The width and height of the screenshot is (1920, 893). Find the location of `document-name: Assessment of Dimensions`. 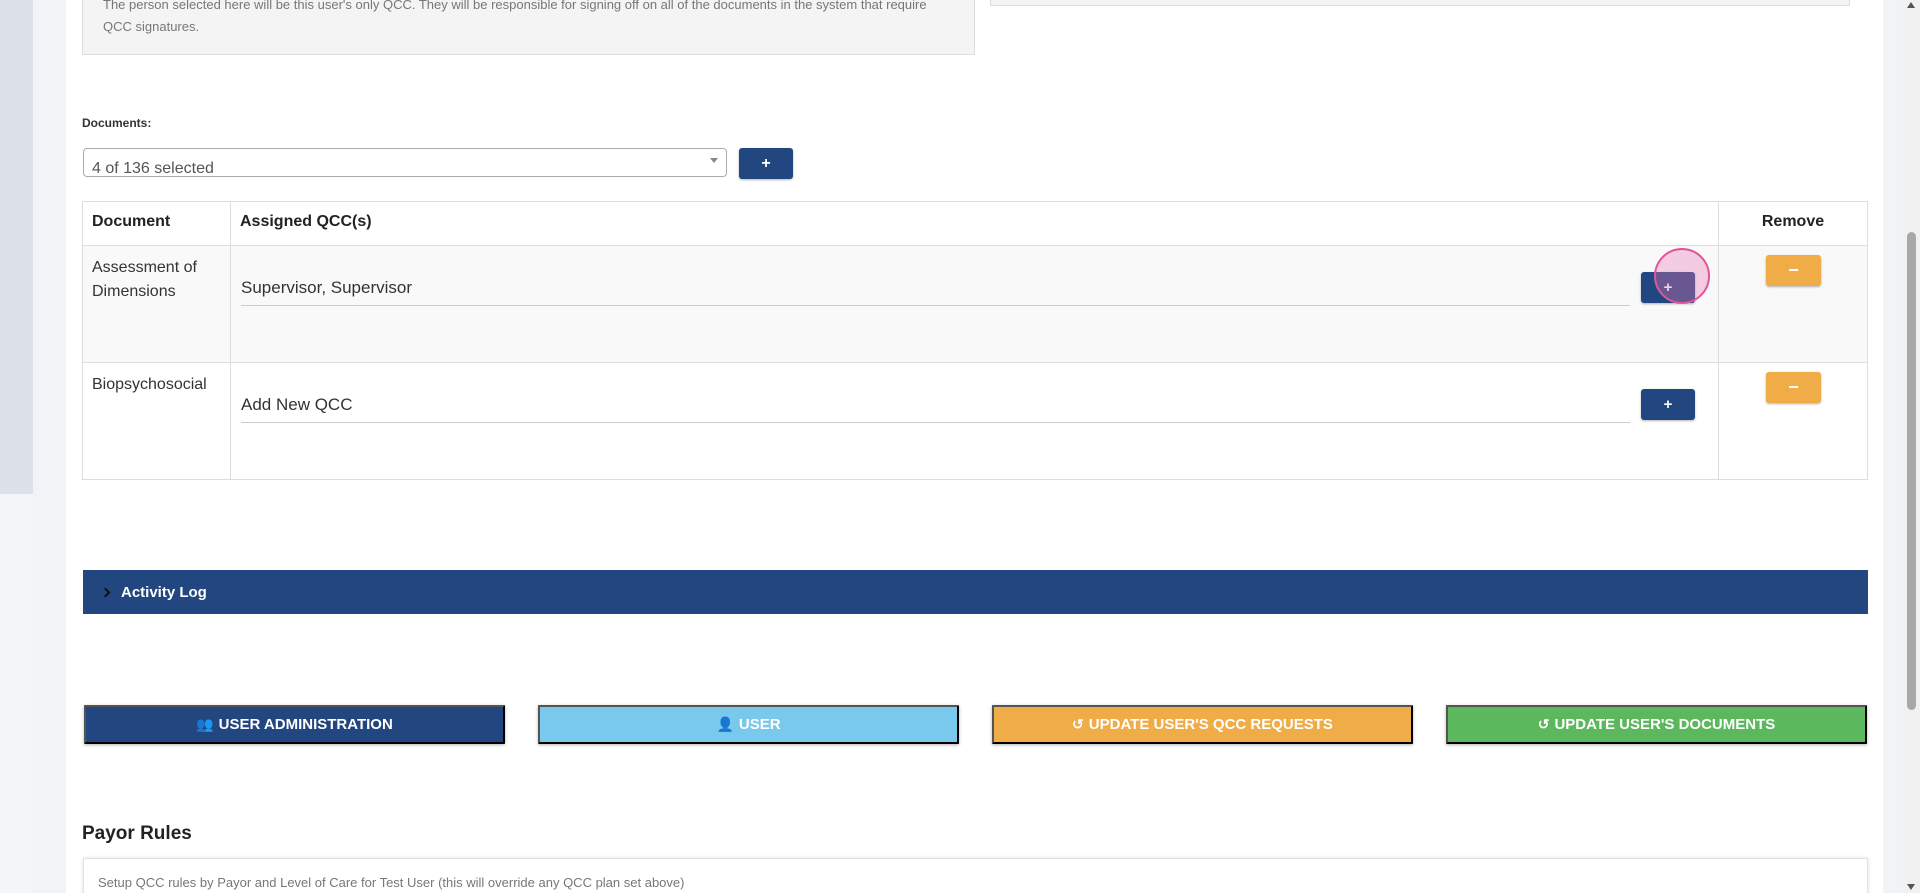

document-name: Assessment of Dimensions is located at coordinates (156, 304).